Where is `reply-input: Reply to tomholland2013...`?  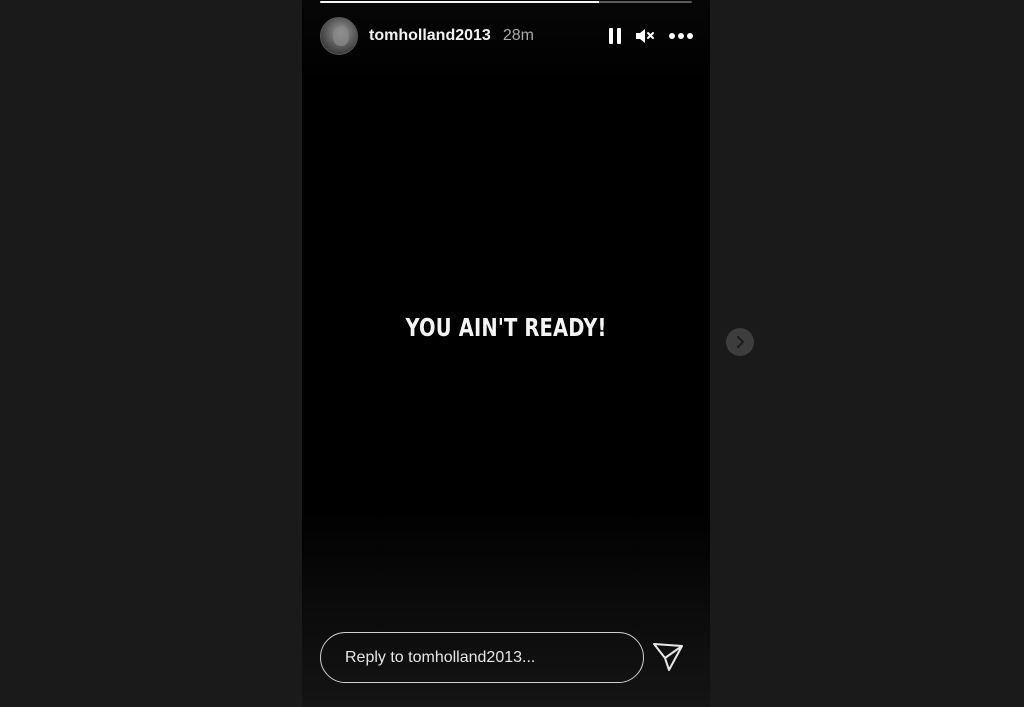
reply-input: Reply to tomholland2013... is located at coordinates (482, 657).